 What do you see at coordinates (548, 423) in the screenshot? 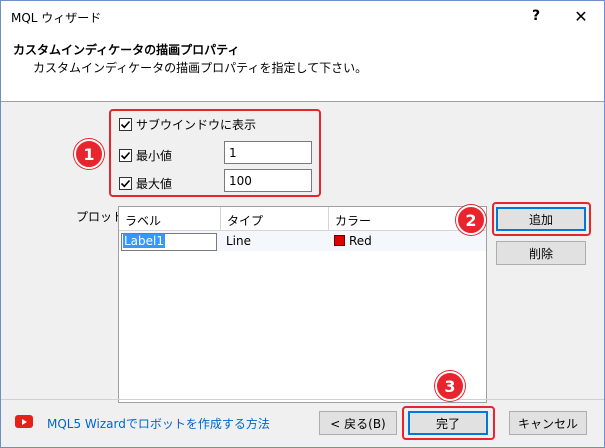
I see `cancel-button: キャンセル` at bounding box center [548, 423].